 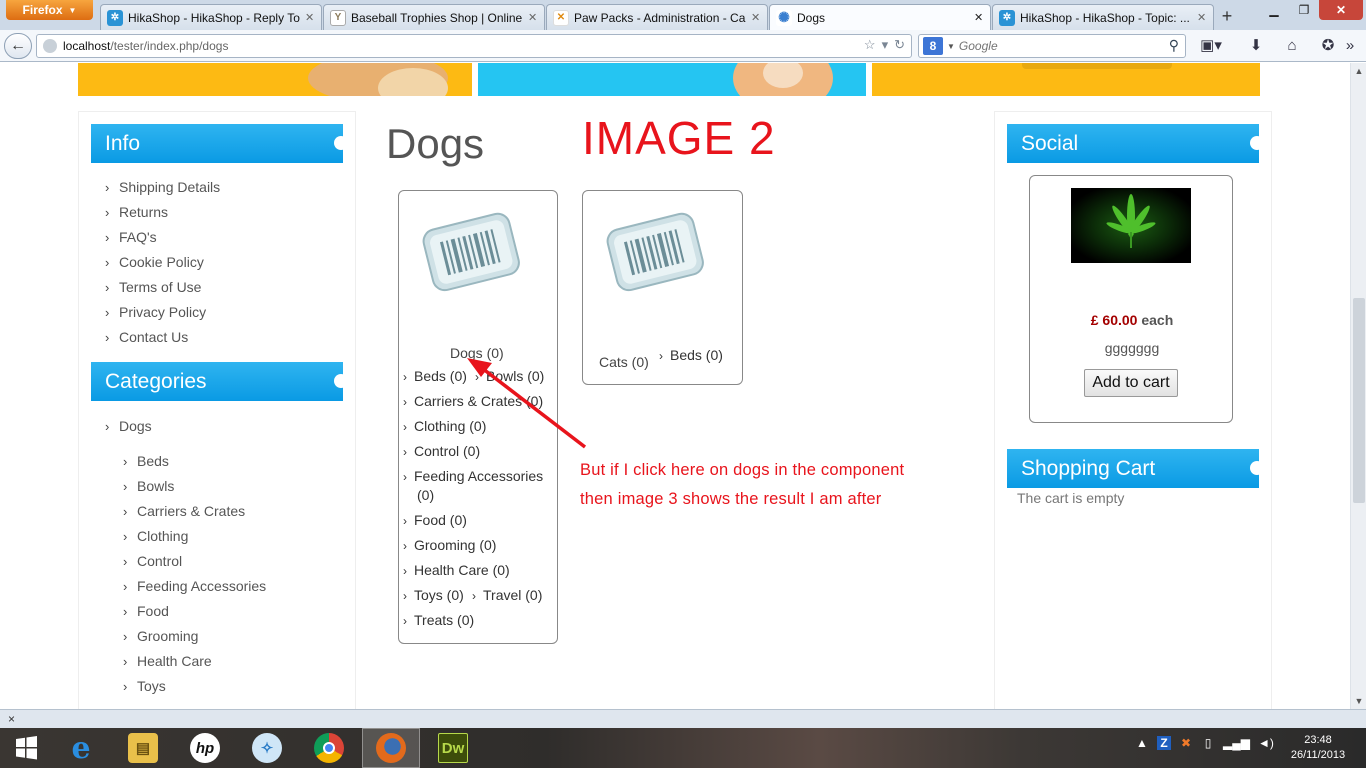 I want to click on category-item-beds: › Beds, so click(x=194, y=461).